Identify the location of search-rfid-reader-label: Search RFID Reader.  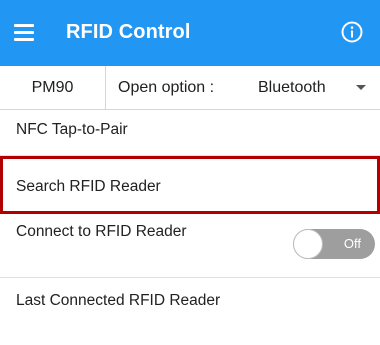
(88, 186).